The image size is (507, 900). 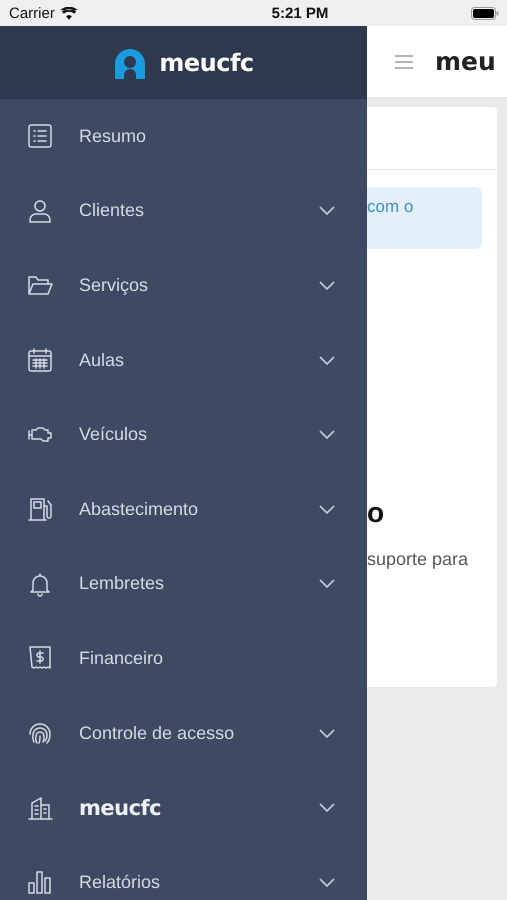 I want to click on person-icon, so click(x=40, y=211).